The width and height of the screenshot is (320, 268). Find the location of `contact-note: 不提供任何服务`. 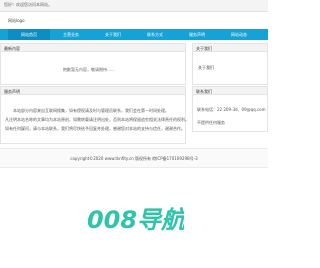

contact-note: 不提供任何服务 is located at coordinates (211, 122).